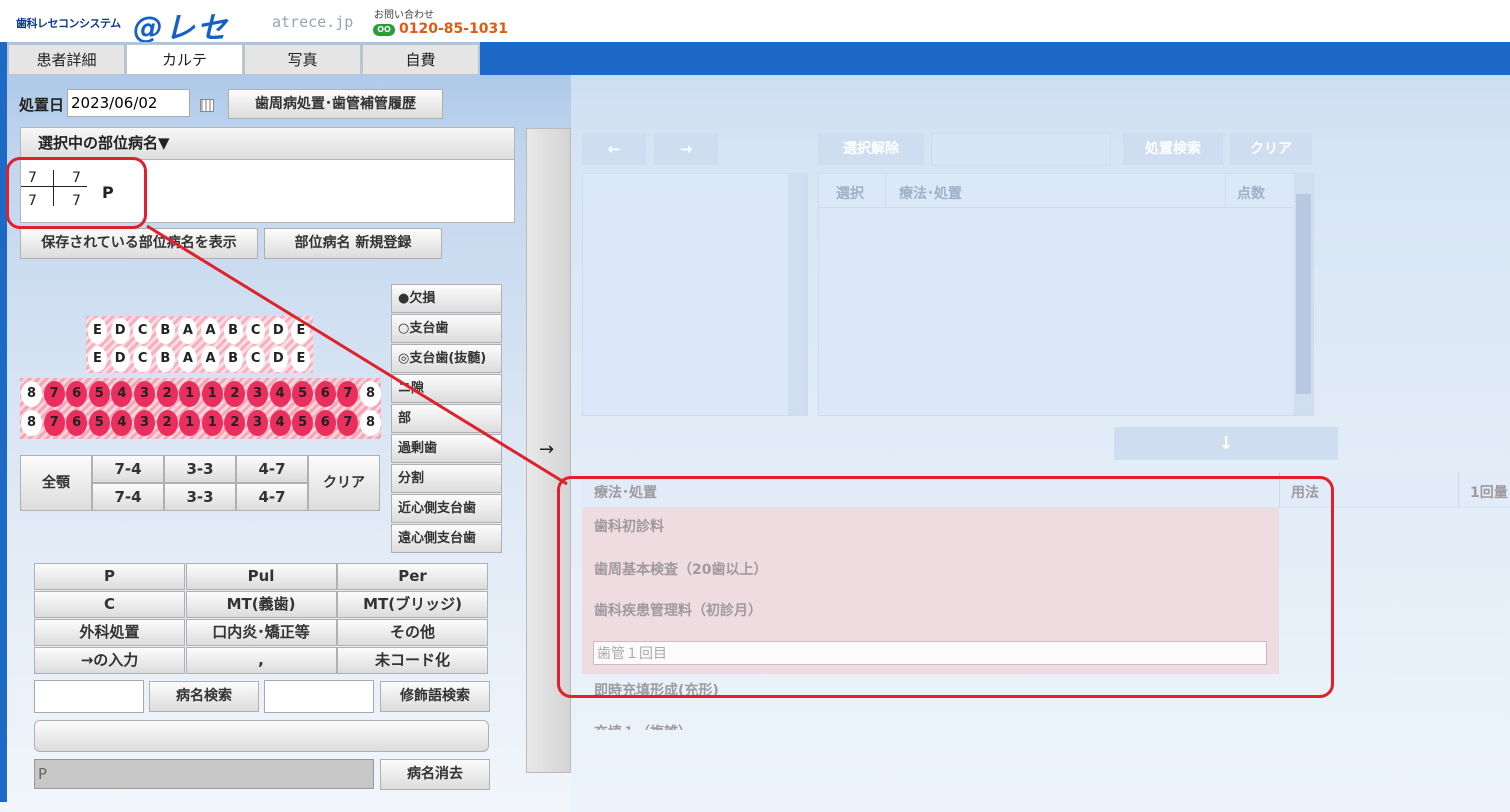 This screenshot has height=812, width=1510. I want to click on annotation-arrow-line, so click(357, 355).